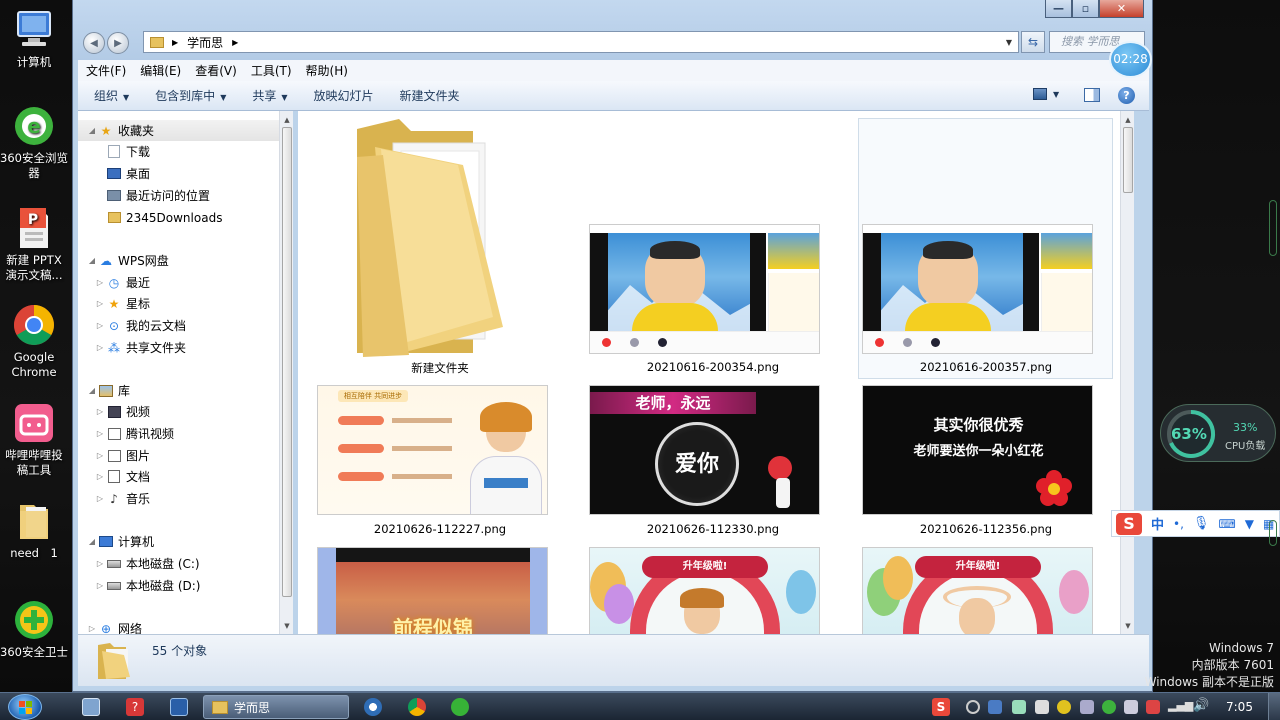 Image resolution: width=1280 pixels, height=720 pixels. Describe the element at coordinates (178, 130) in the screenshot. I see `nav-favorites: ◢ ★ 收藏夹` at that location.